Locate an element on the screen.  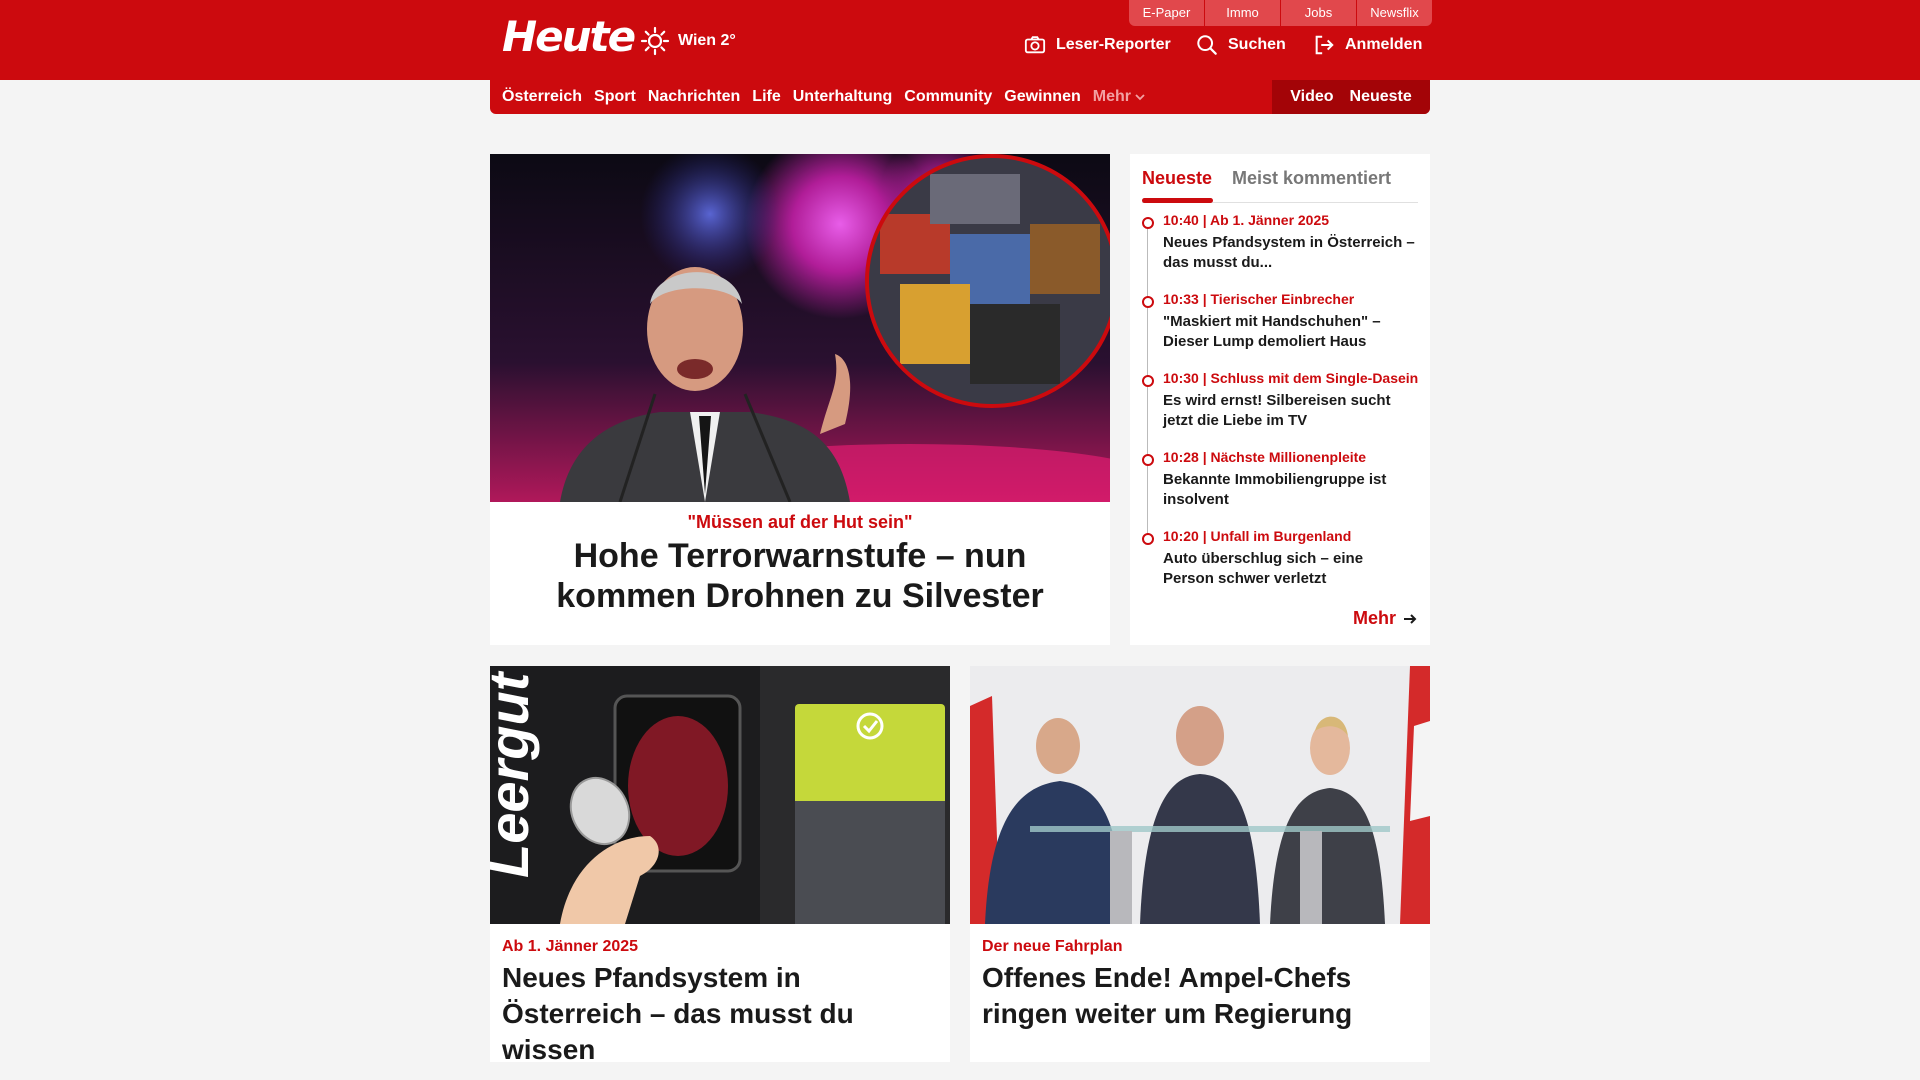
card-kicker: Der neue Fahrplan is located at coordinates (1052, 946).